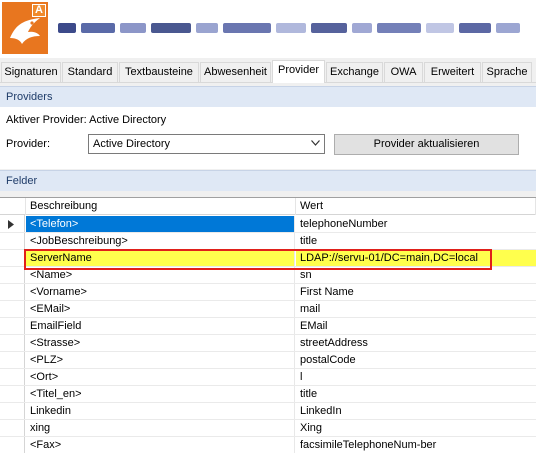 This screenshot has height=453, width=536. I want to click on eagle-icon, so click(25, 31).